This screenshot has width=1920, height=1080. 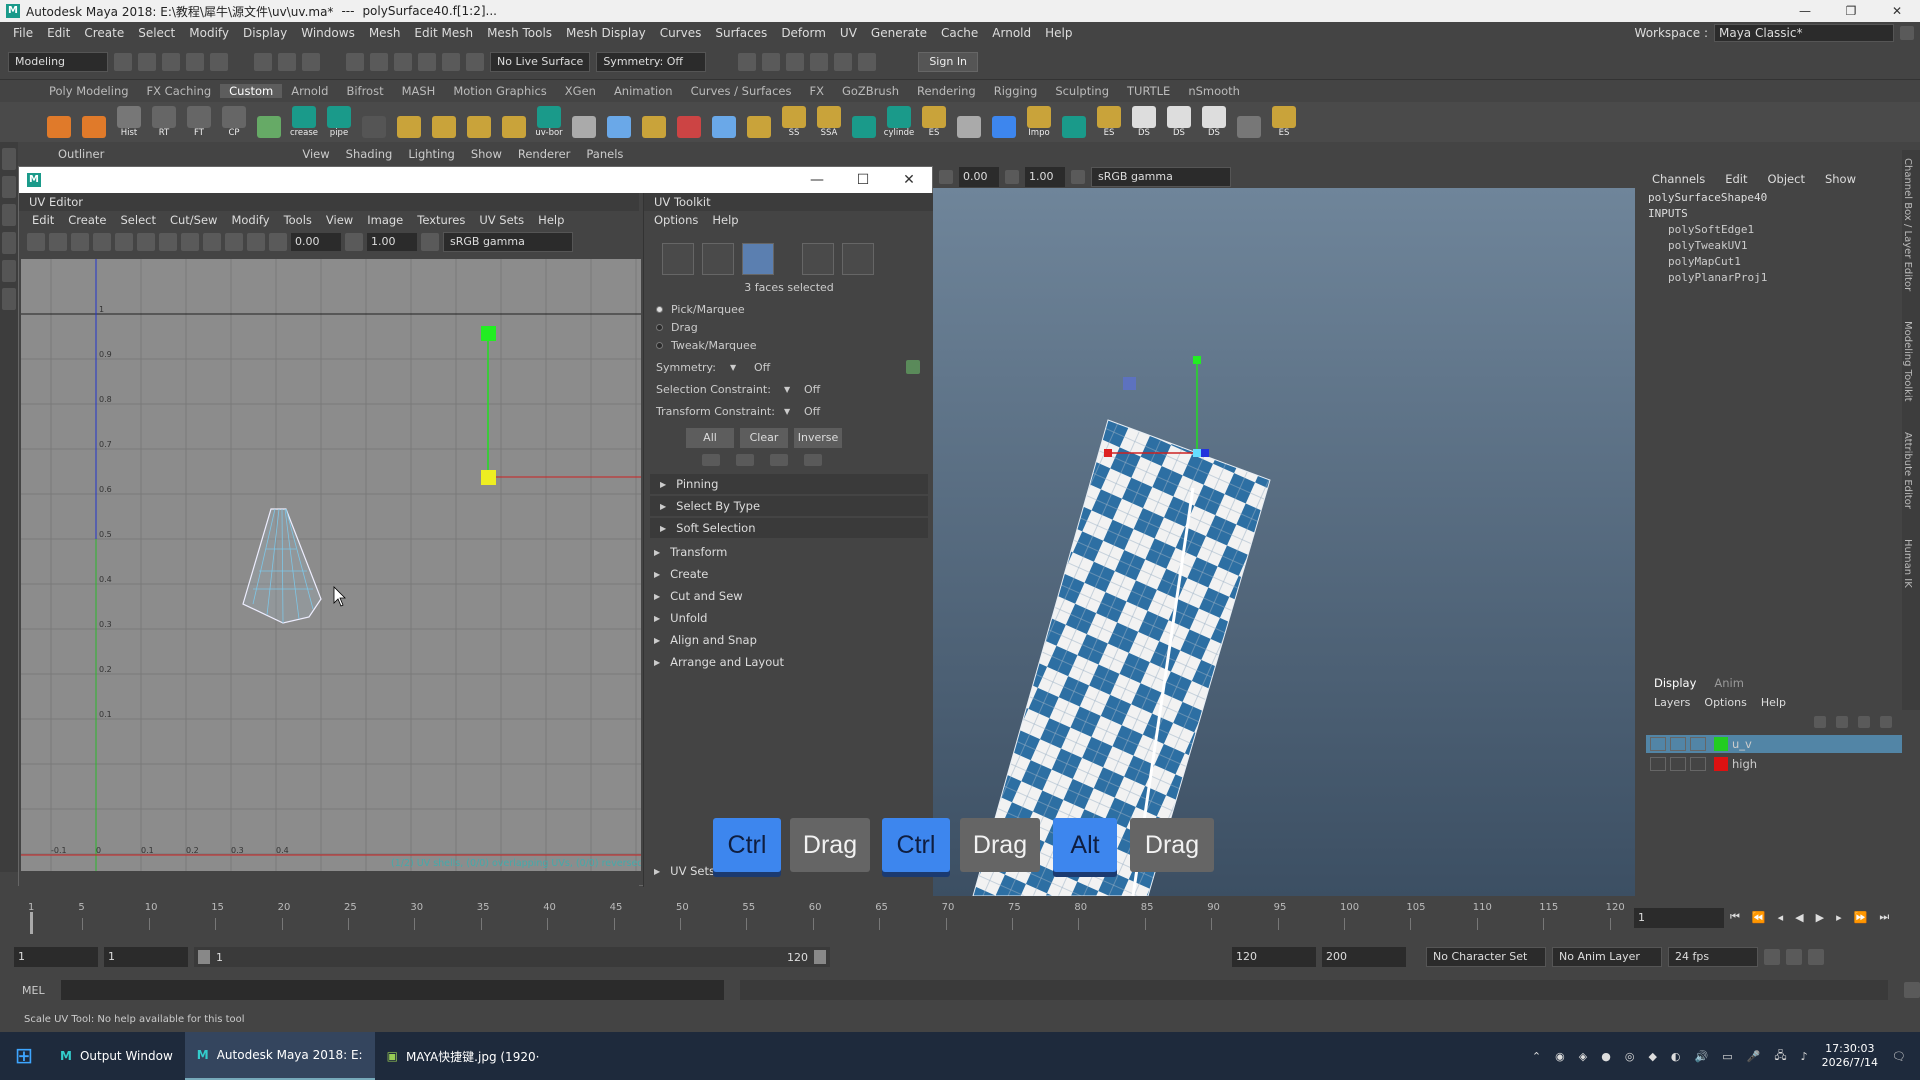 I want to click on anim-layer-select: No Anim Layer, so click(x=1607, y=957).